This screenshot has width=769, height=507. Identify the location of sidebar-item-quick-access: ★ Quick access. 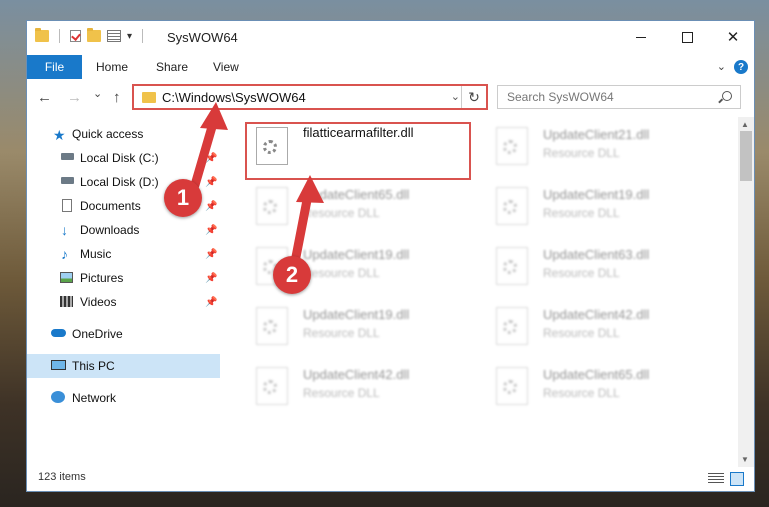
(123, 134).